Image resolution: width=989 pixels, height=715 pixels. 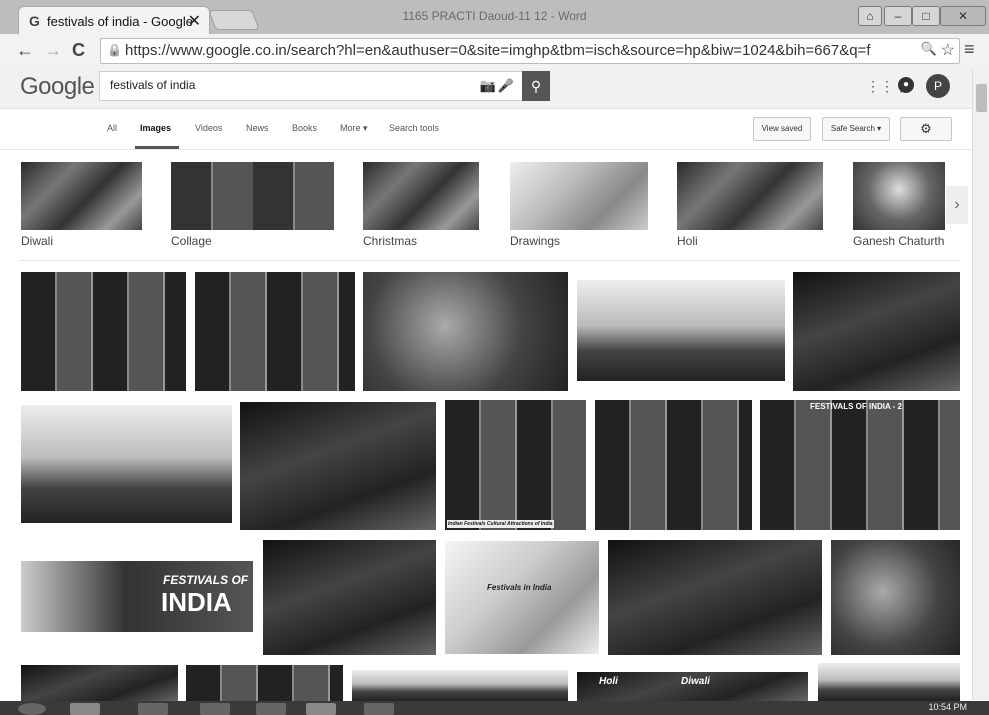 I want to click on image-caption: Diwali, so click(x=695, y=681).